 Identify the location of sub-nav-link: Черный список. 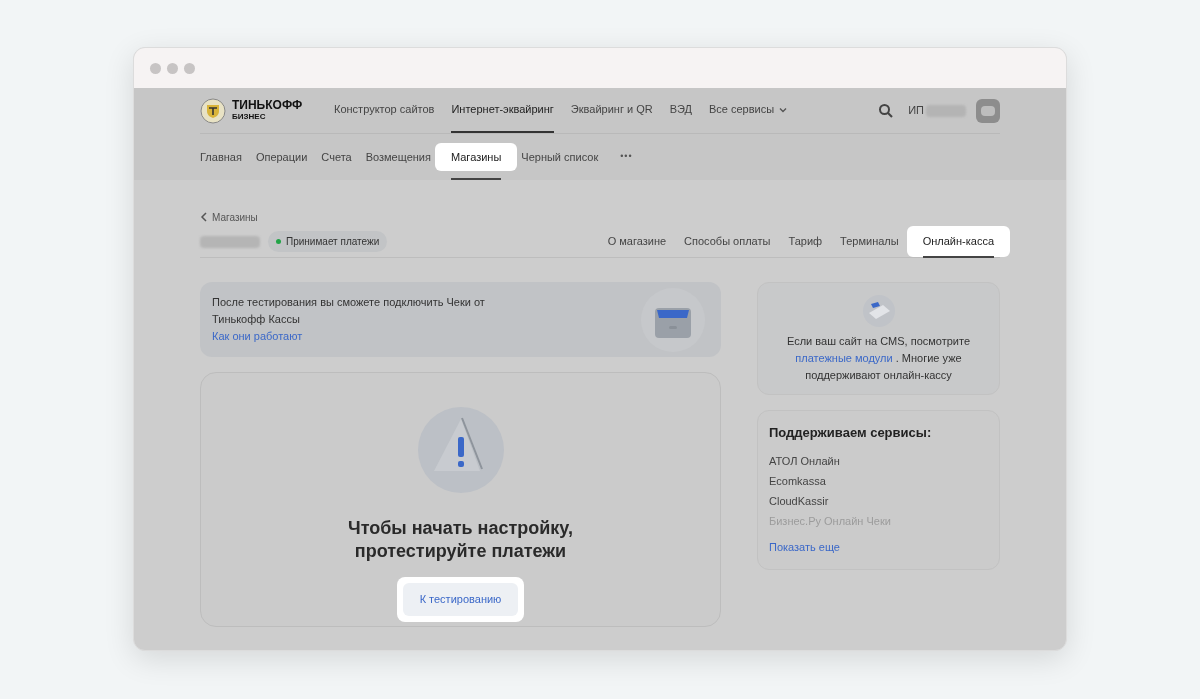
(560, 157).